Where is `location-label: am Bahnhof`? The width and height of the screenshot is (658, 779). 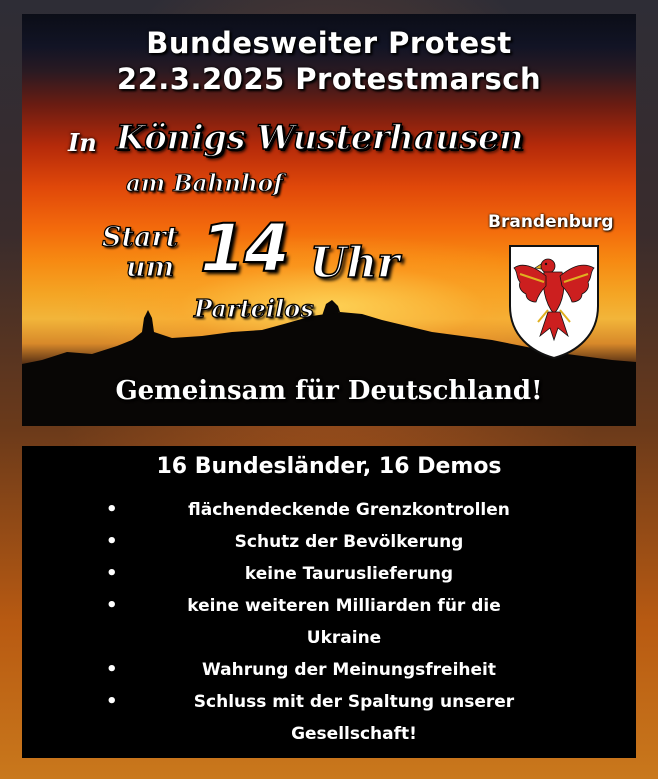
location-label: am Bahnhof is located at coordinates (205, 184).